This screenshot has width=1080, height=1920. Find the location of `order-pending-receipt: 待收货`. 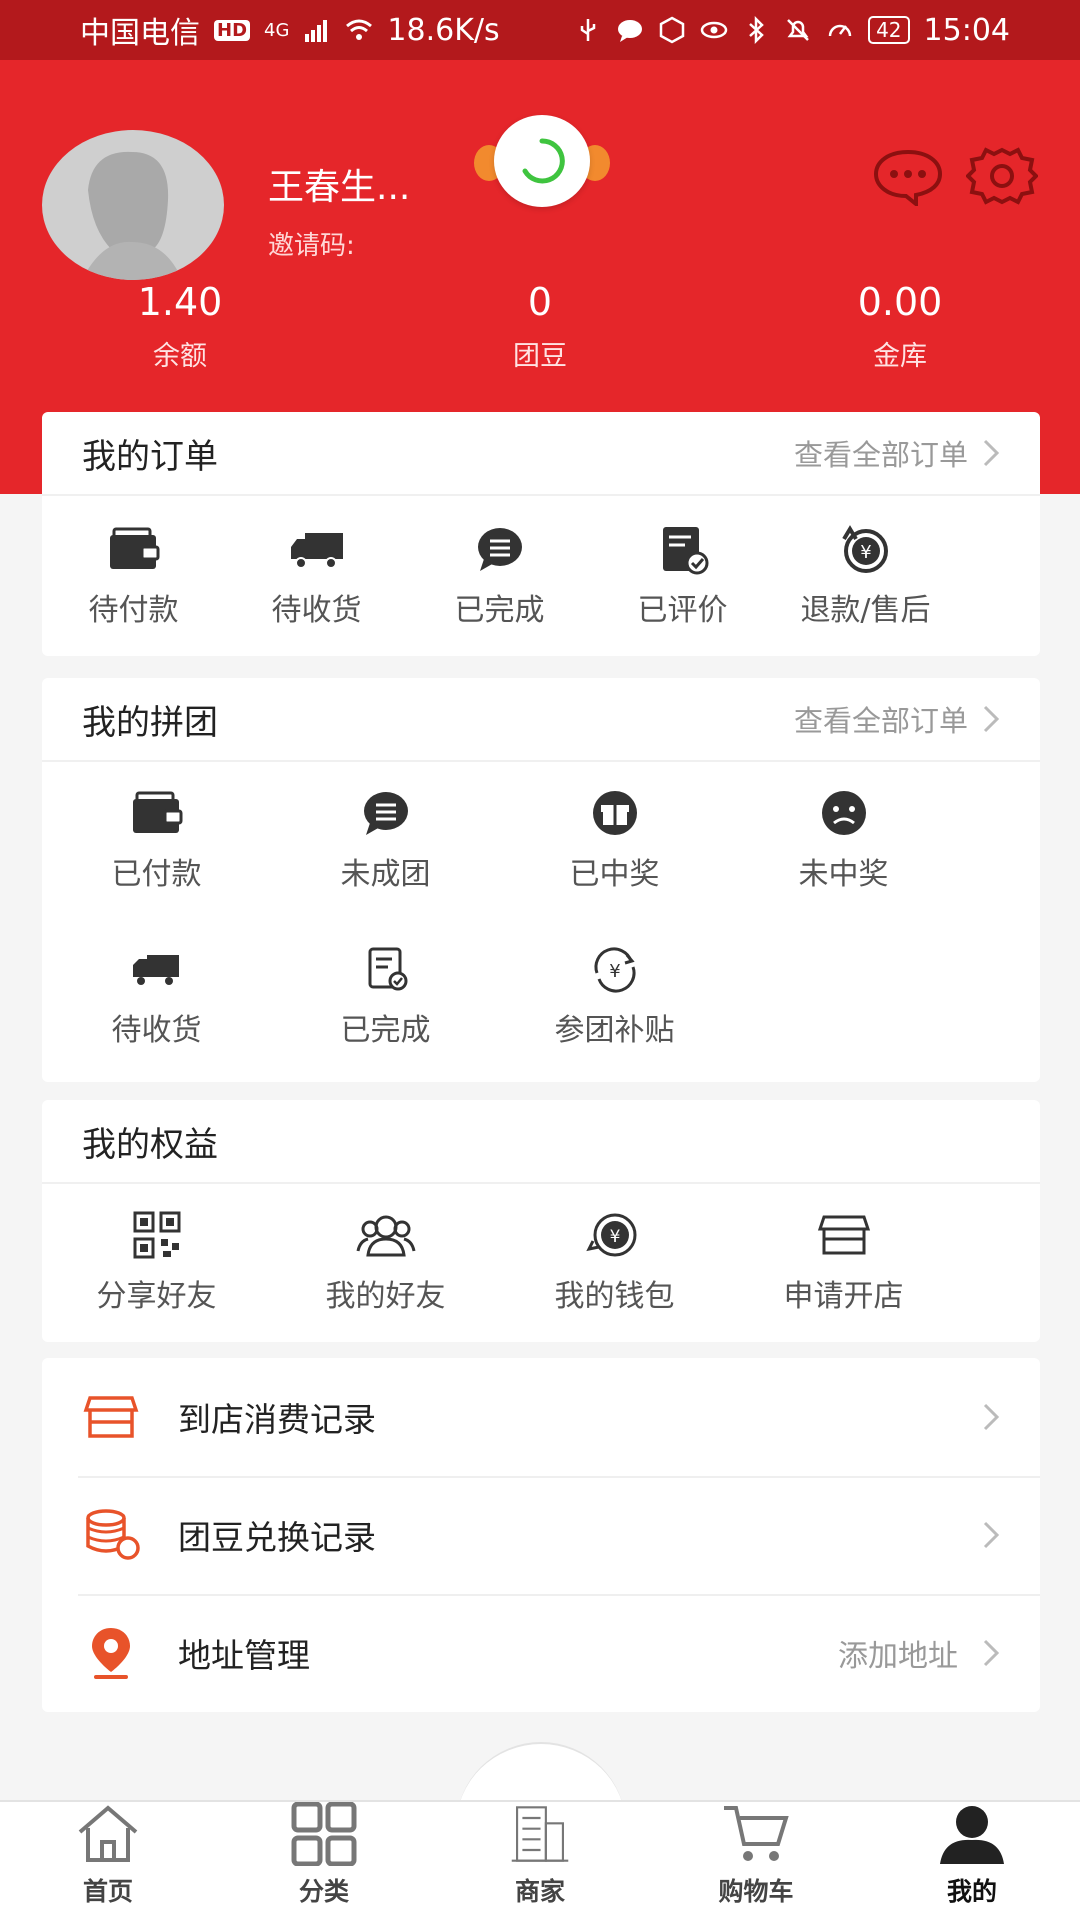

order-pending-receipt: 待收货 is located at coordinates (316, 576).